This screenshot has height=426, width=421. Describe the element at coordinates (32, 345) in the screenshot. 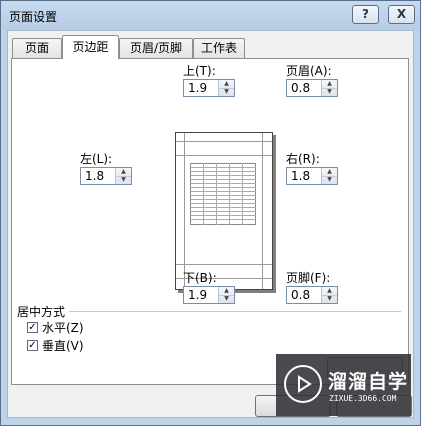

I see `vertical-checkbox: ✓` at that location.